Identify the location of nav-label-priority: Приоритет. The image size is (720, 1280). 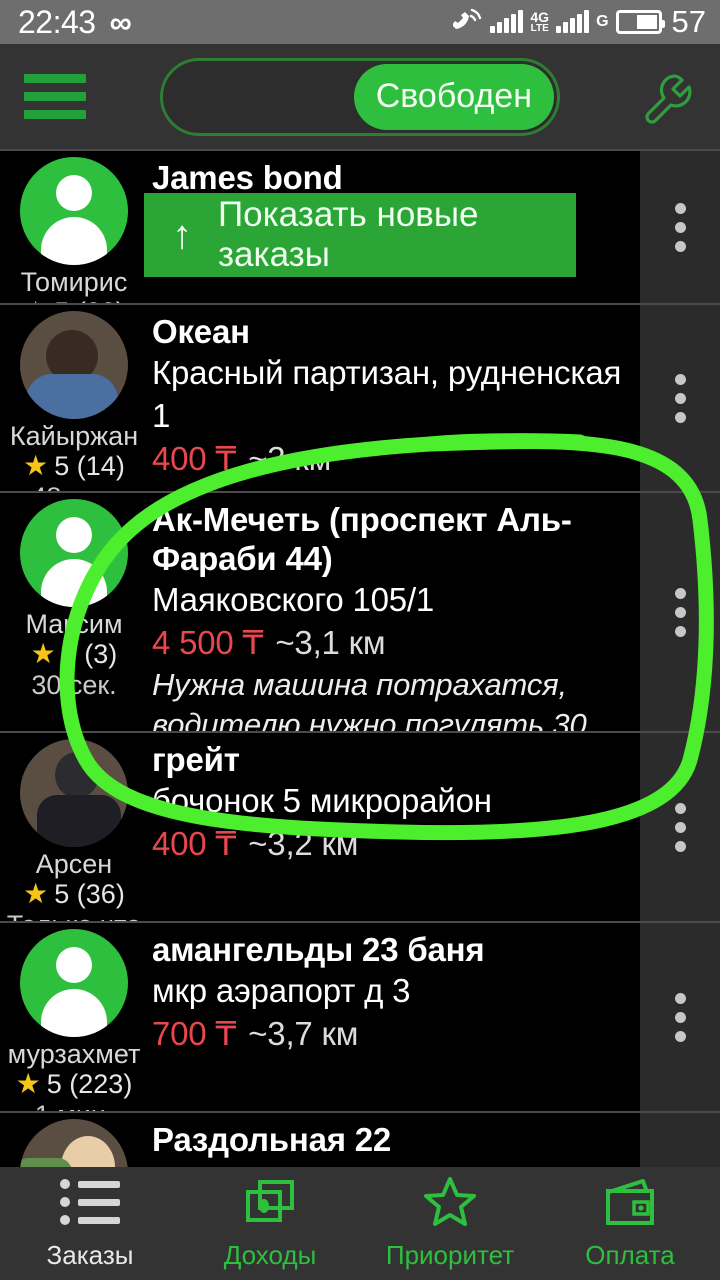
(450, 1255).